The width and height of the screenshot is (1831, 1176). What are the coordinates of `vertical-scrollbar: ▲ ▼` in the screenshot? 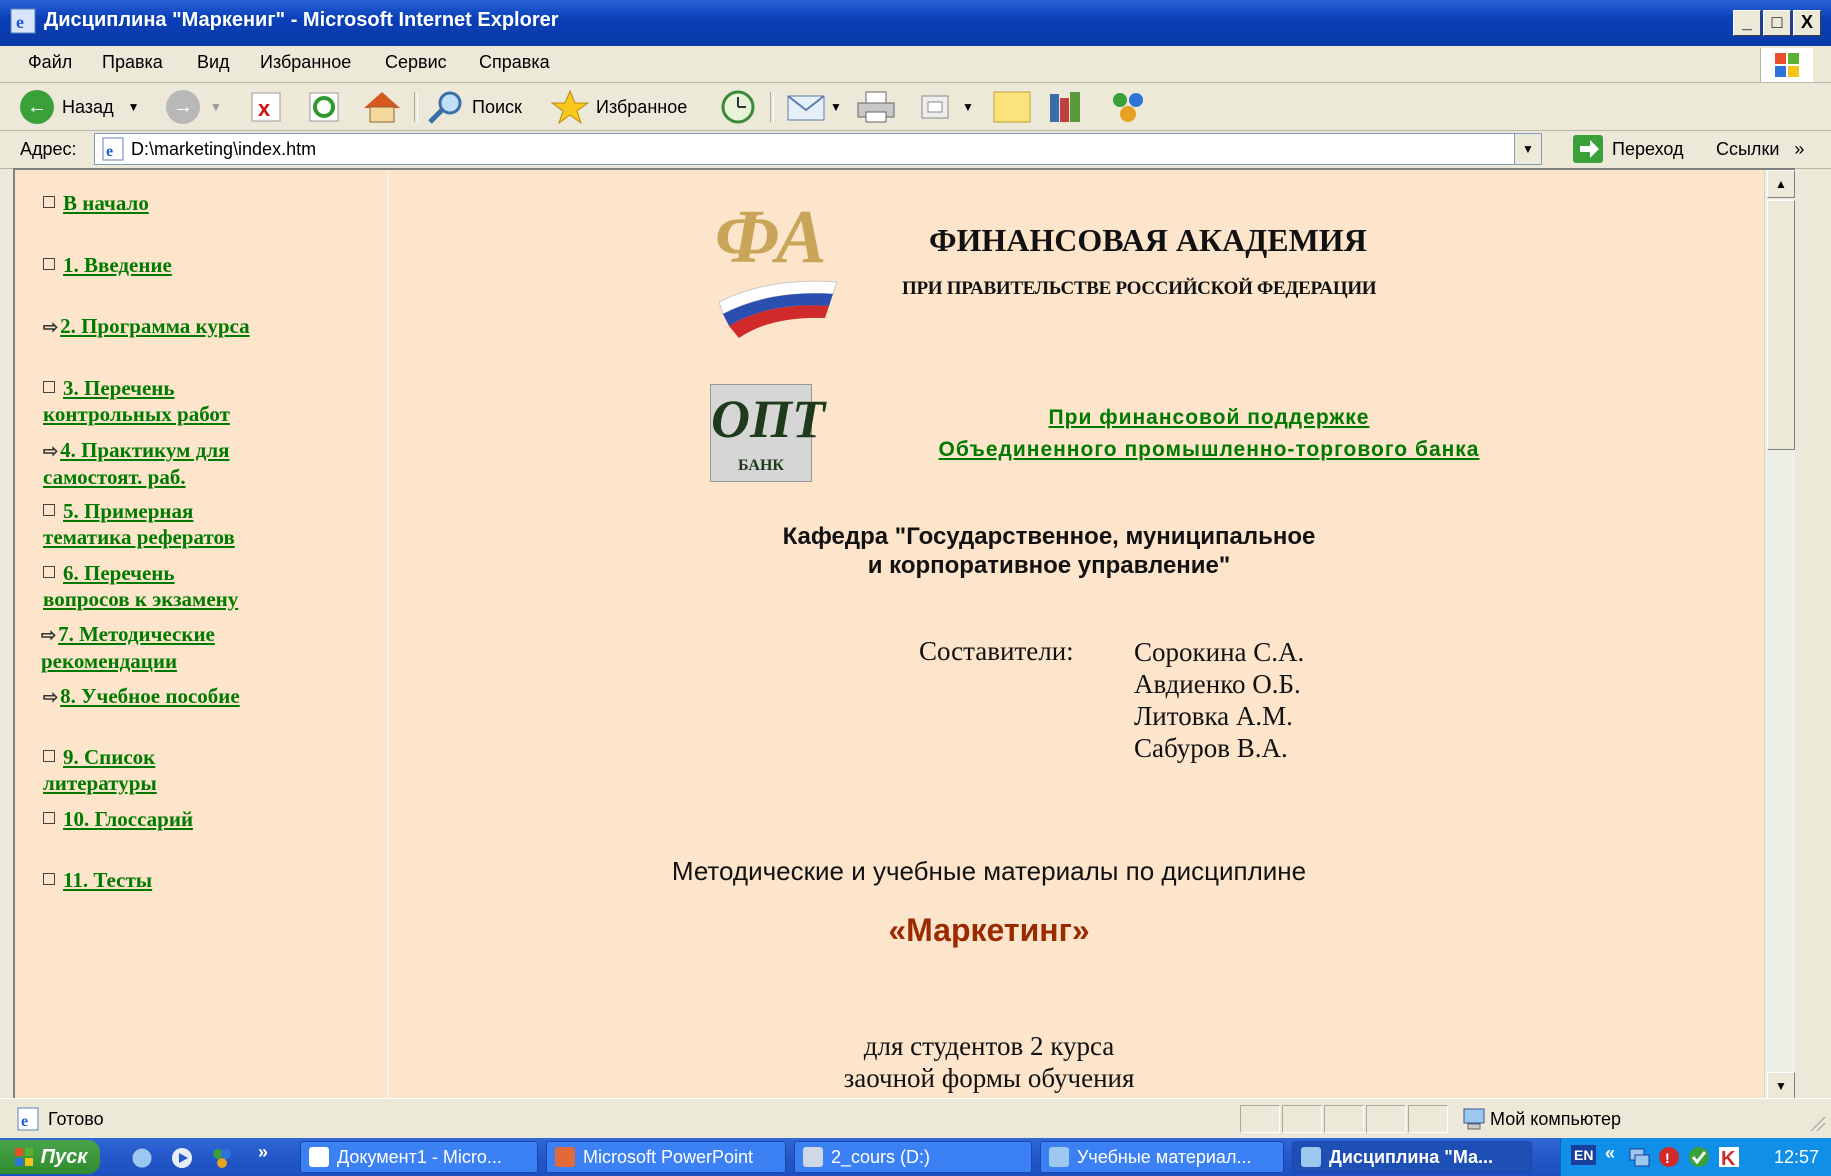 It's located at (1779, 635).